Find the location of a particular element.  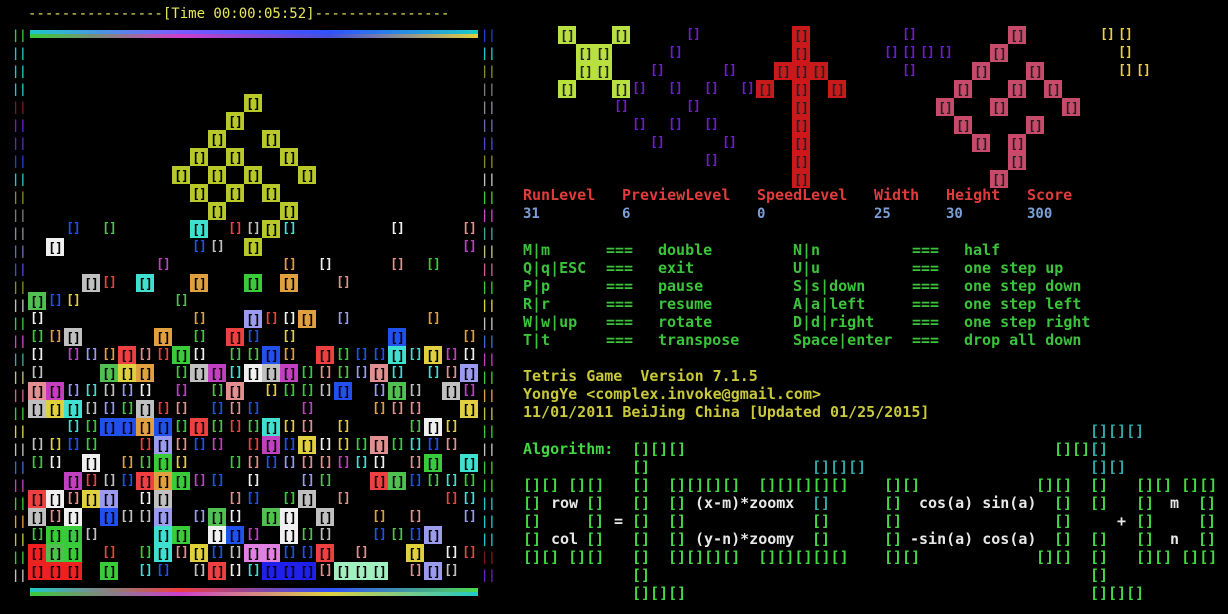

algo-bracket: [][] is located at coordinates (902, 485).